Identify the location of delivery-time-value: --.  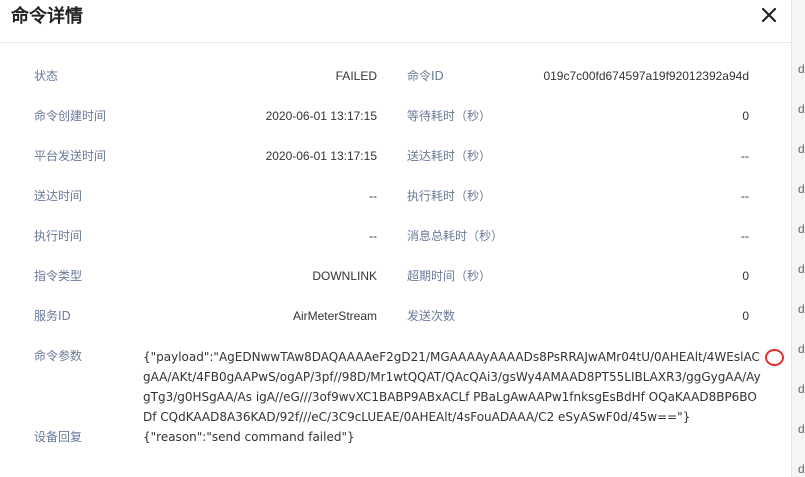
(373, 196).